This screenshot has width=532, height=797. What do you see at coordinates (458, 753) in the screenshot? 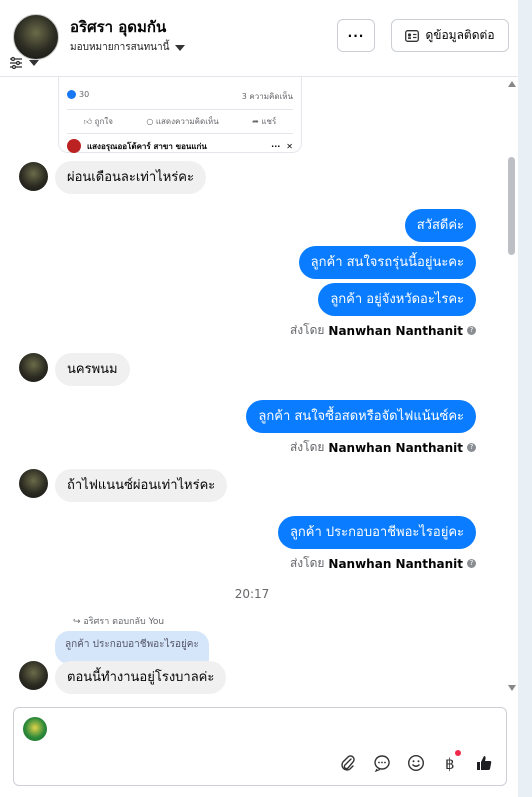
I see `notification-dot` at bounding box center [458, 753].